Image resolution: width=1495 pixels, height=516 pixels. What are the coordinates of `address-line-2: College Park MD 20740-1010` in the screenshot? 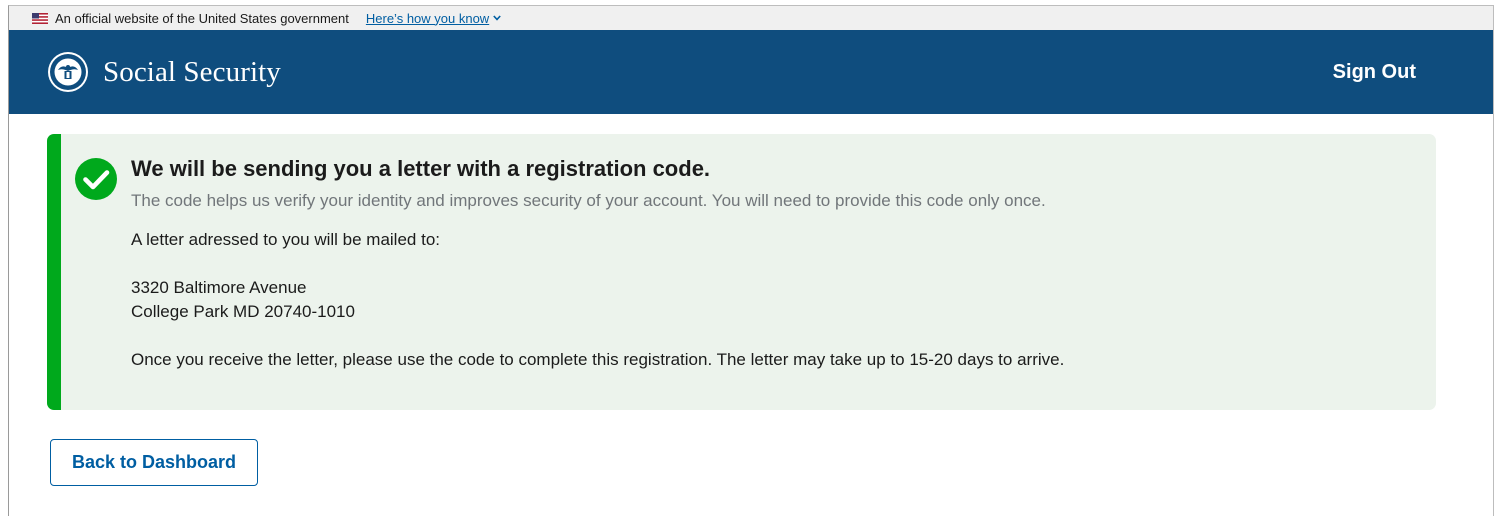 It's located at (243, 311).